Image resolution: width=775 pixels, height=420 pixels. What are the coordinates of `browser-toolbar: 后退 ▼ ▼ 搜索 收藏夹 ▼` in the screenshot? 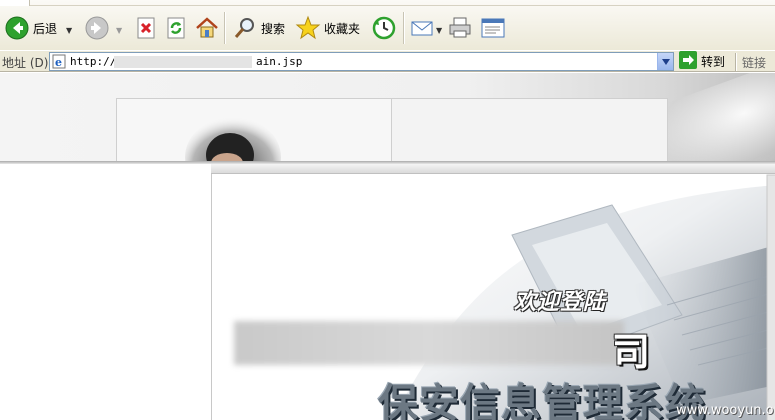 It's located at (387, 25).